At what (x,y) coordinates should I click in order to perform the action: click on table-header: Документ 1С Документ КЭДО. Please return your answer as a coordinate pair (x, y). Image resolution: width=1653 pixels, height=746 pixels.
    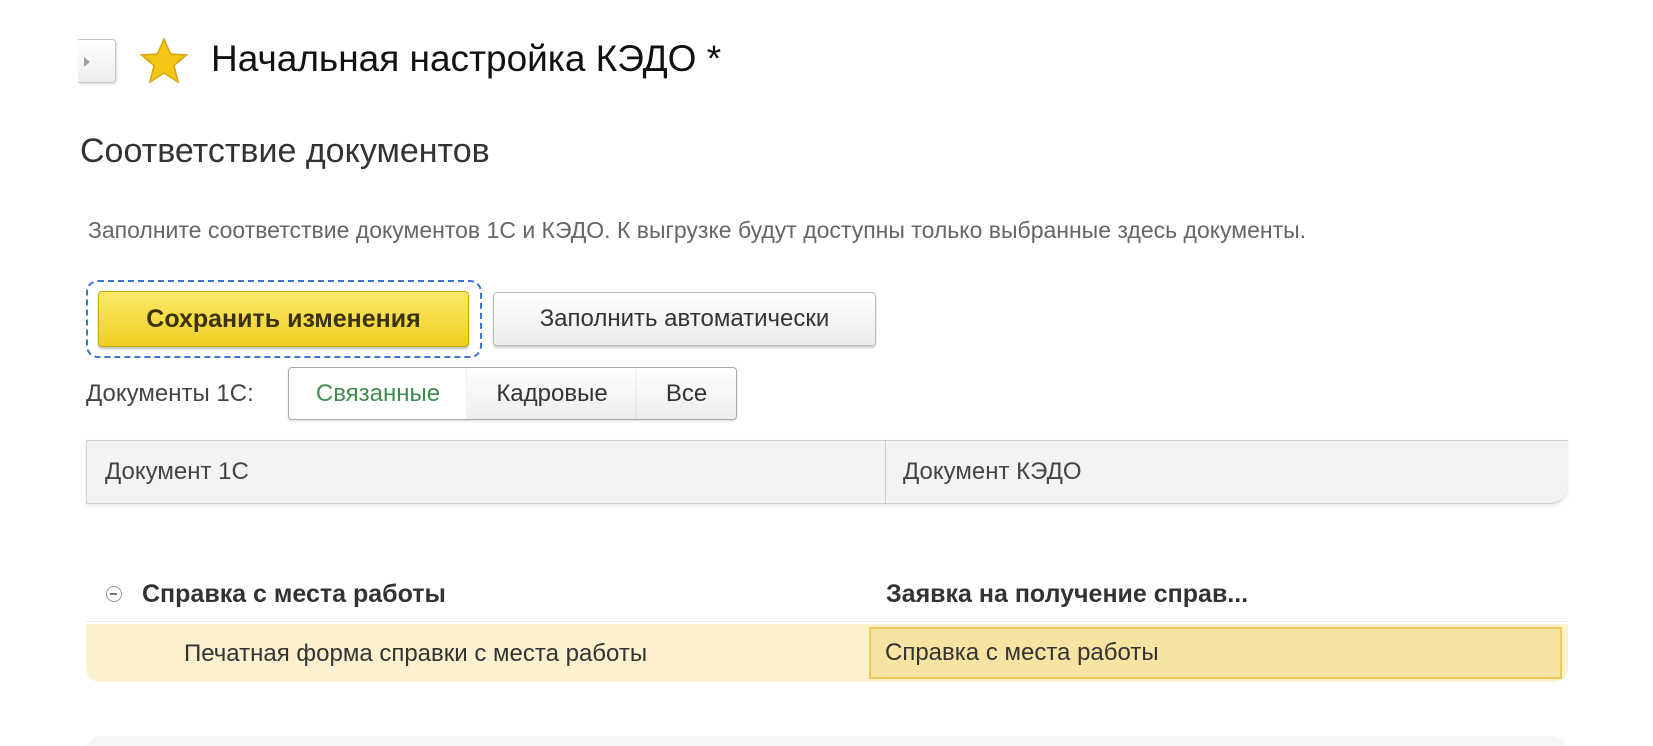
    Looking at the image, I should click on (827, 472).